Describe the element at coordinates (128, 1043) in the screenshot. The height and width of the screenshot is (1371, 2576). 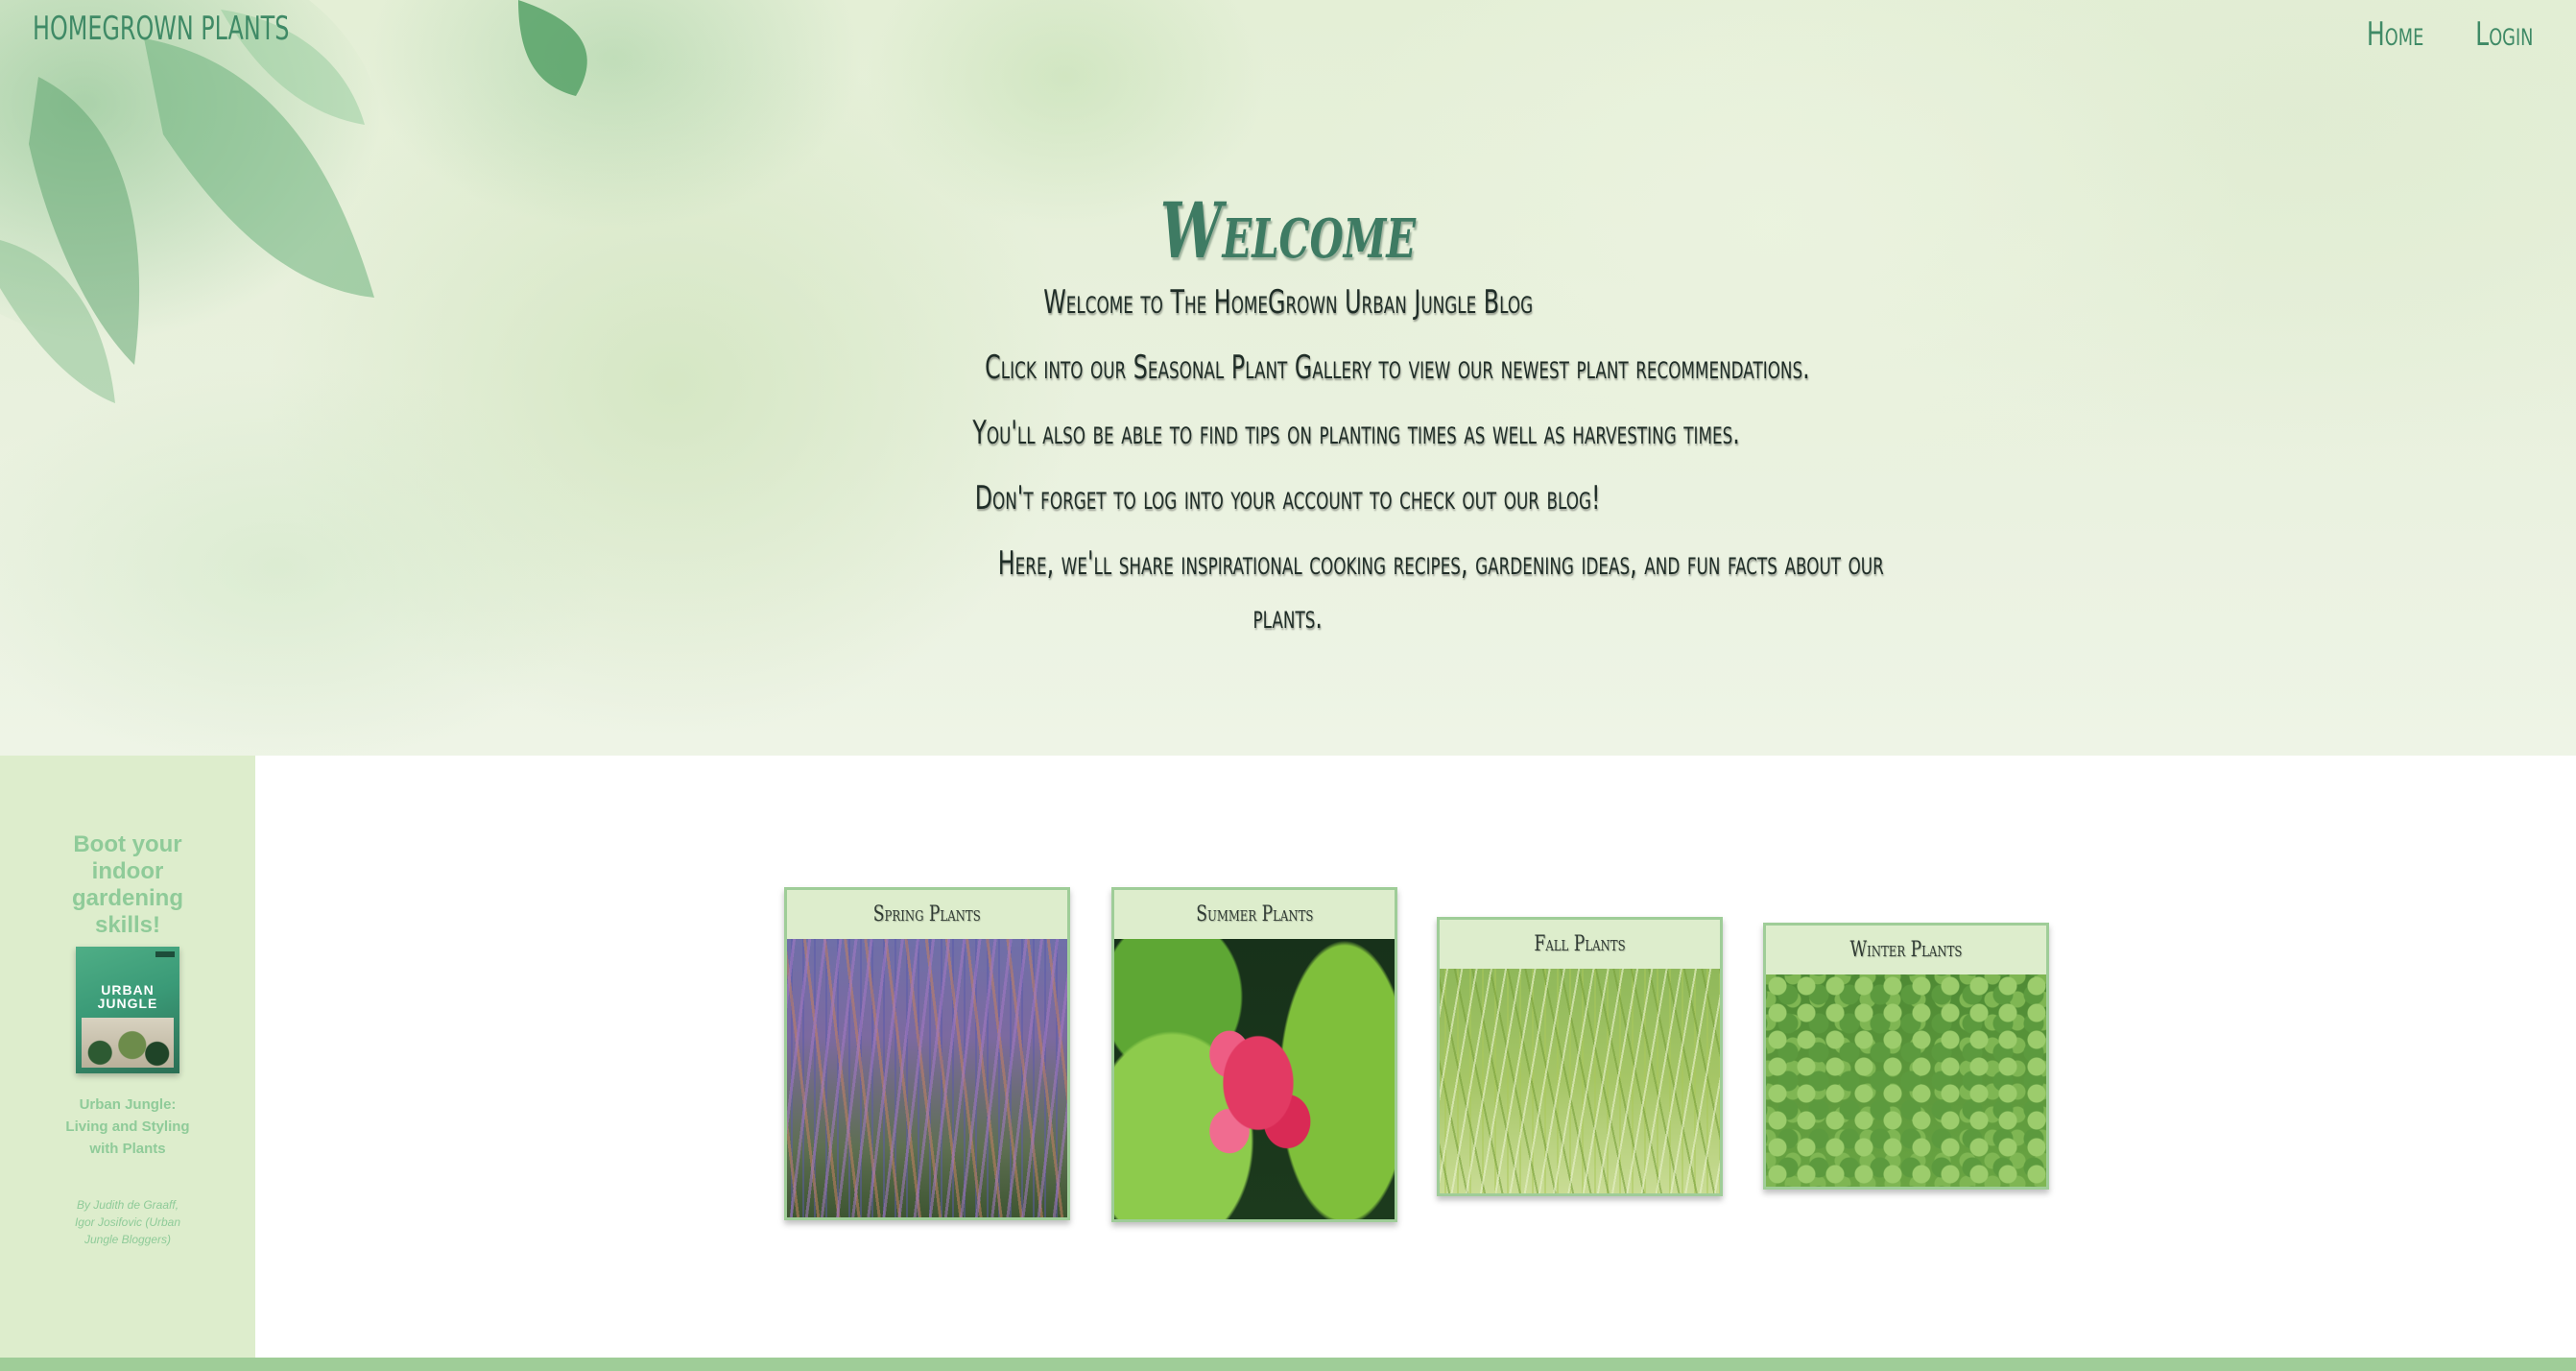
I see `book-cover-plants` at that location.